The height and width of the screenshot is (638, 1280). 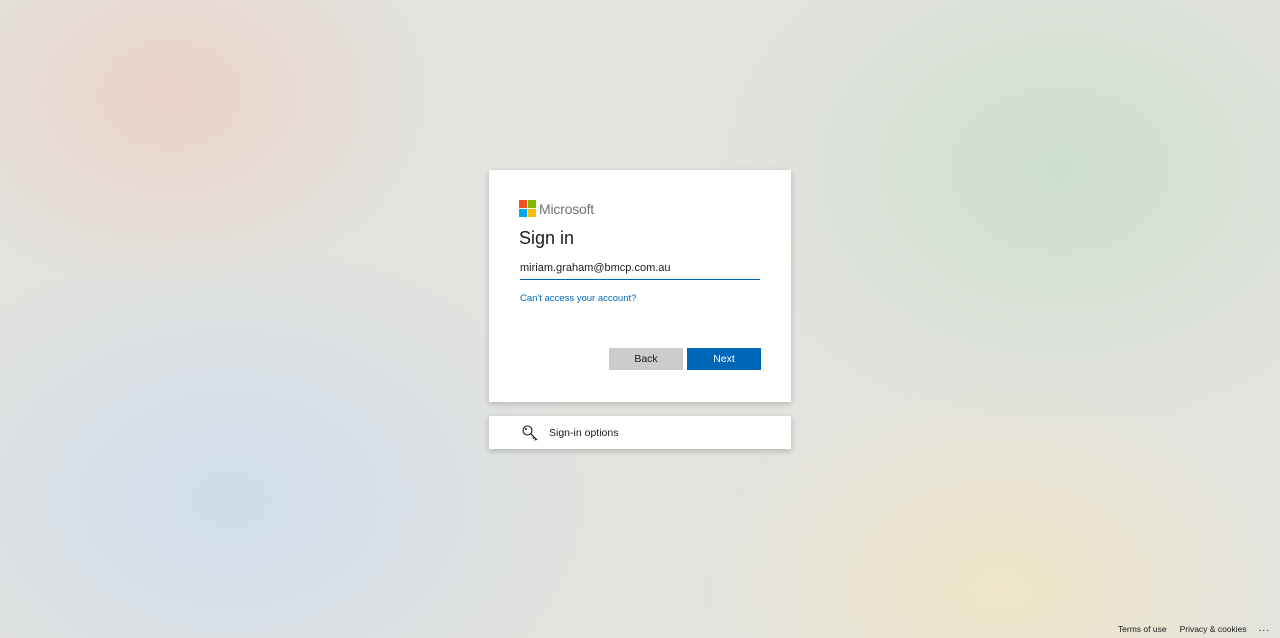 I want to click on signin-options-button: Sign-in options, so click(x=640, y=432).